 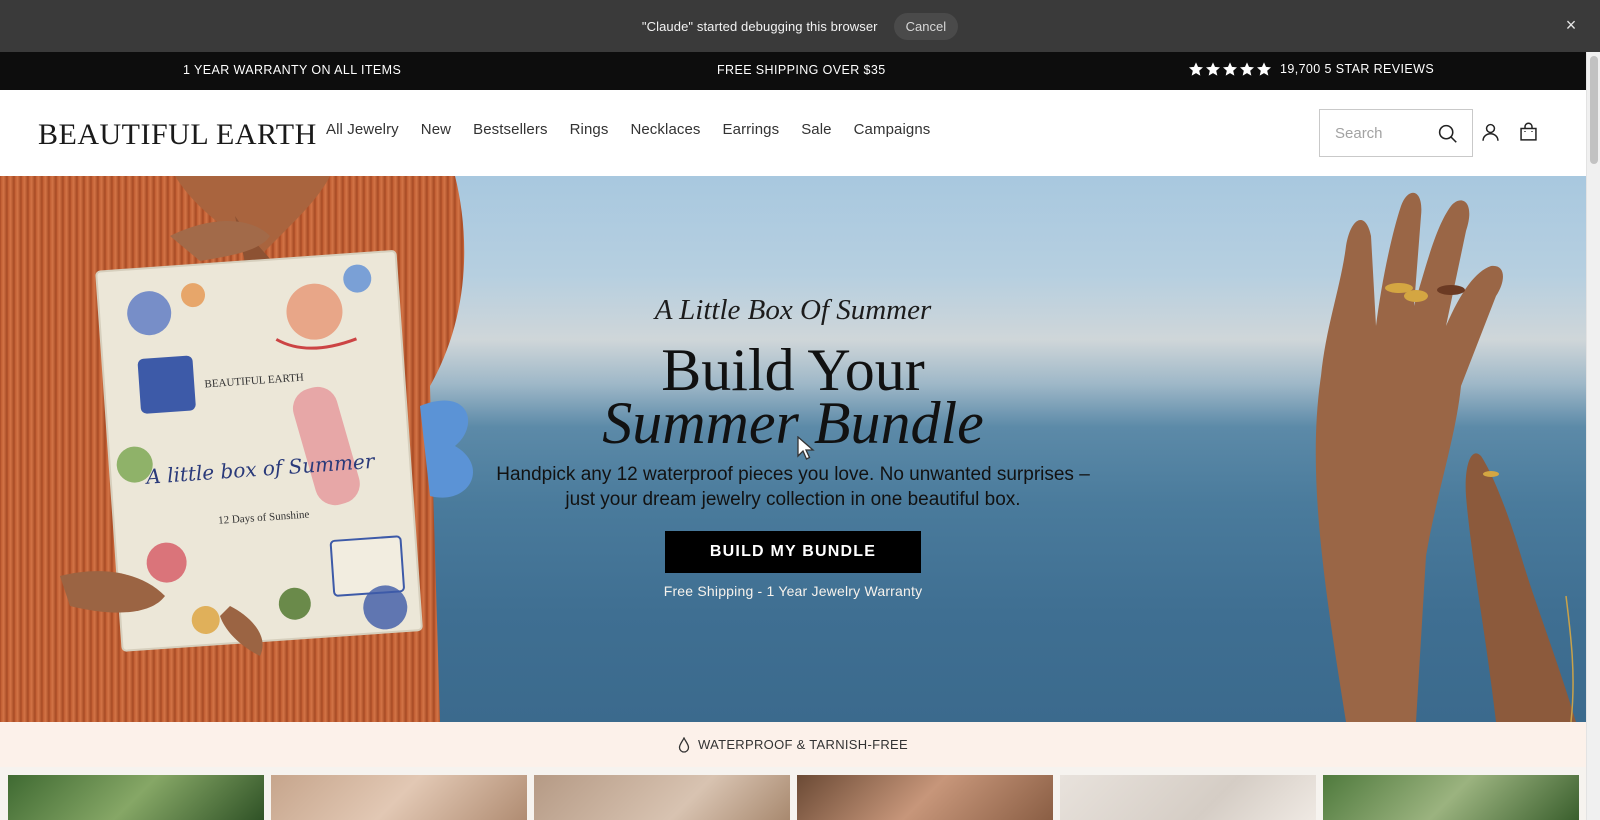 What do you see at coordinates (793, 591) in the screenshot?
I see `hero-subtext: Free Shipping - 1 Year Jewelry Warranty` at bounding box center [793, 591].